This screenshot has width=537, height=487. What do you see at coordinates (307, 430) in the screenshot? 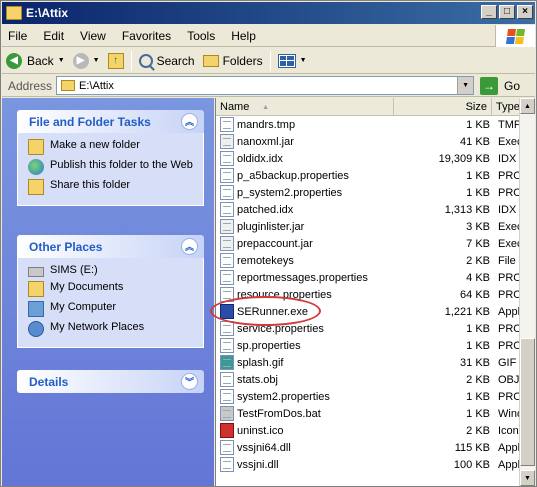
I see `file-name-cell: uninst.ico` at bounding box center [307, 430].